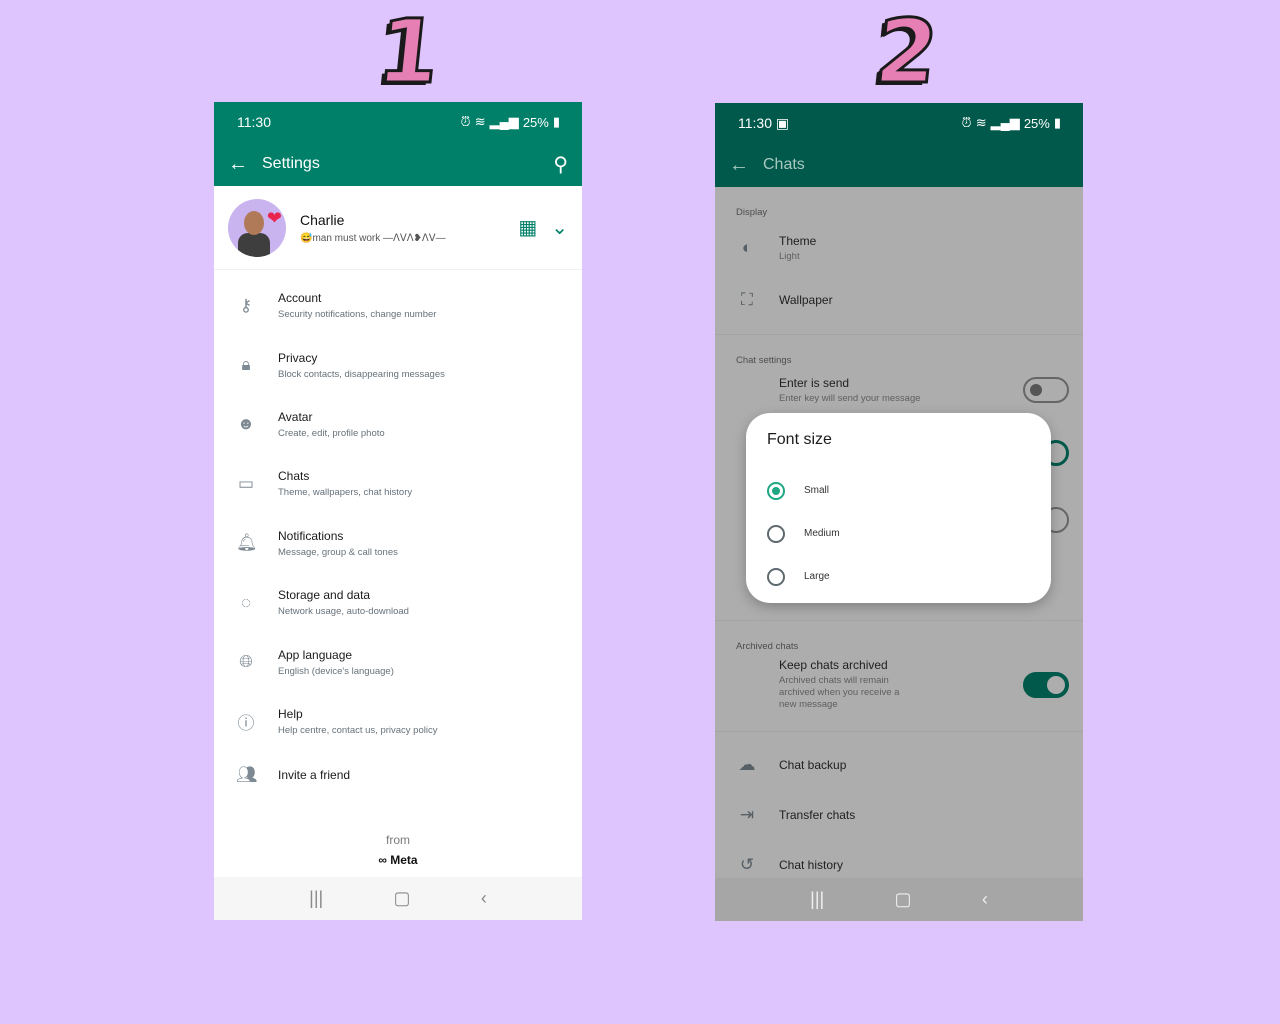  What do you see at coordinates (784, 164) in the screenshot?
I see `page-title: Chats` at bounding box center [784, 164].